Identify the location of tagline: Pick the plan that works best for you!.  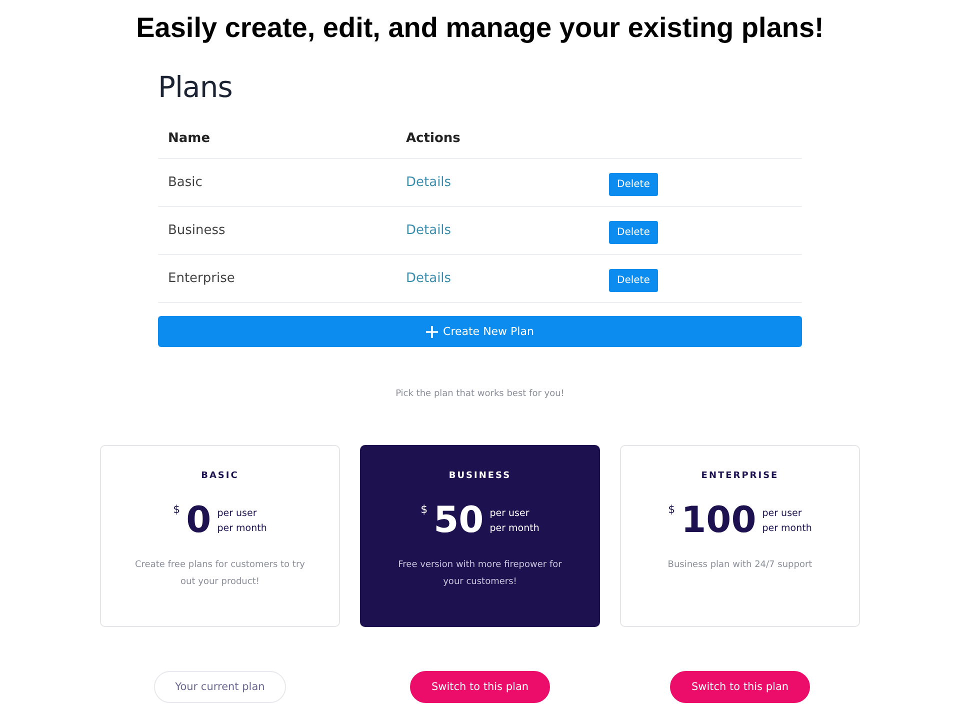
(480, 394).